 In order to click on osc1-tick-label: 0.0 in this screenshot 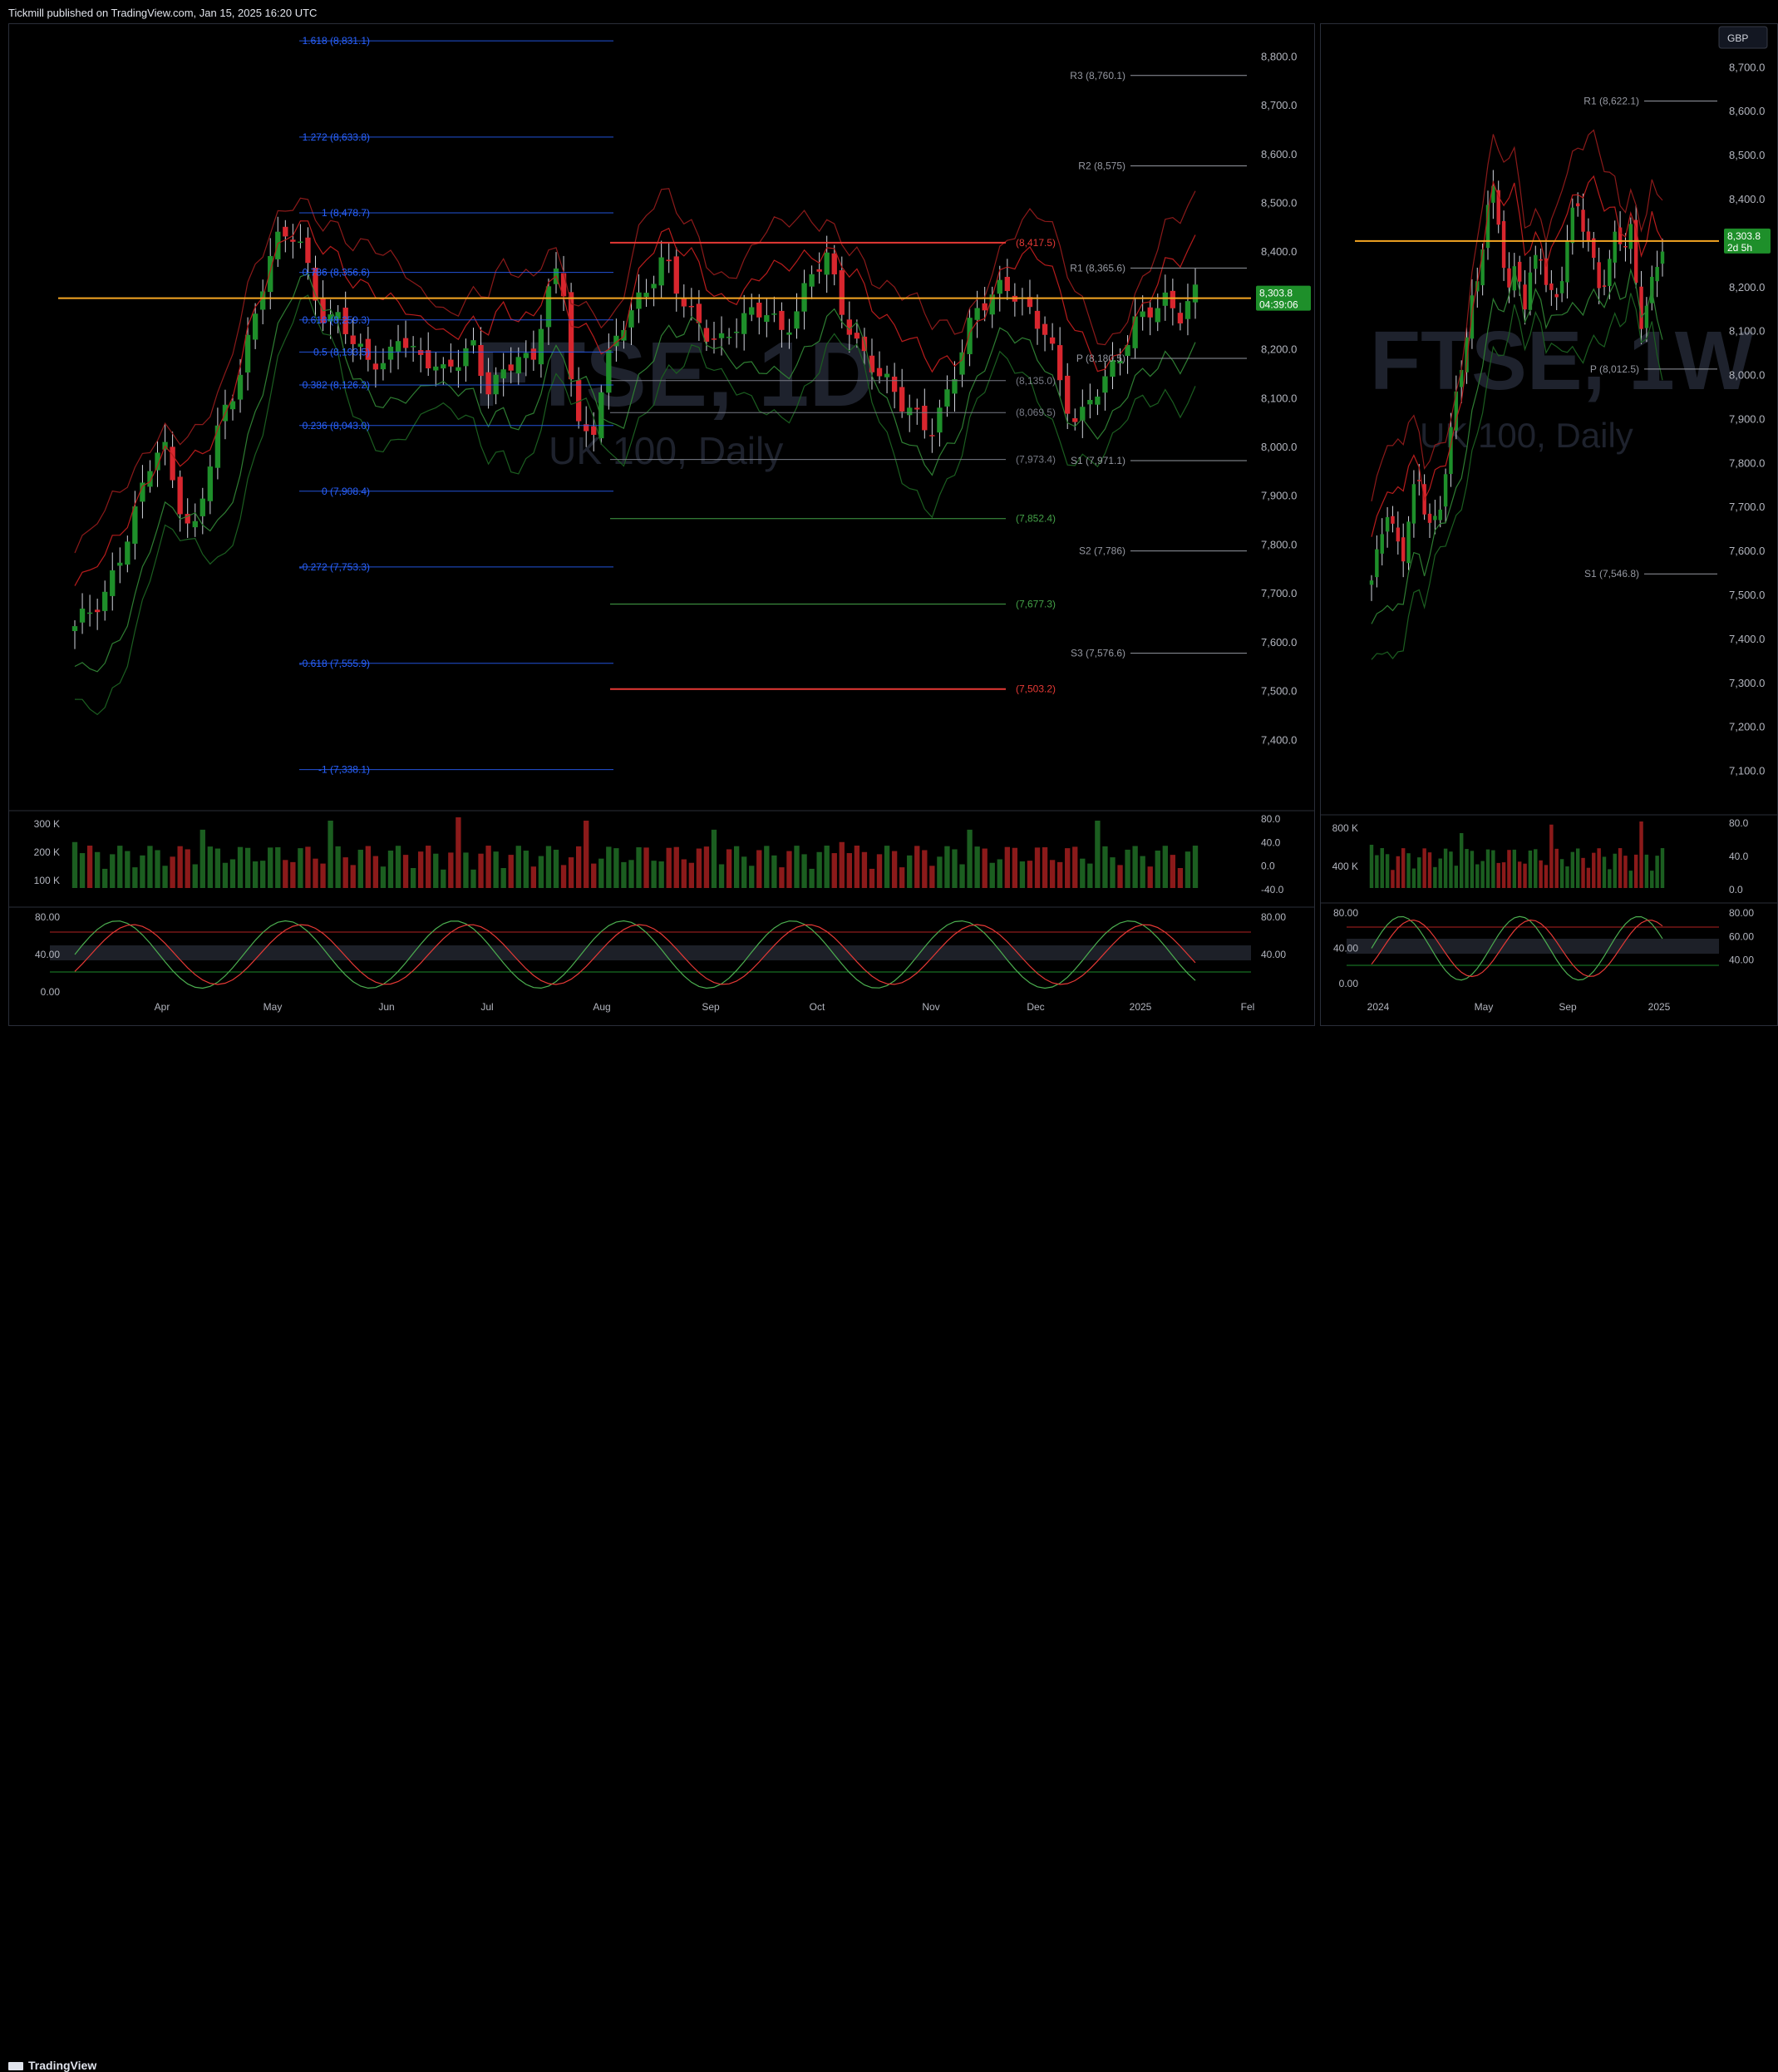, I will do `click(1736, 889)`.